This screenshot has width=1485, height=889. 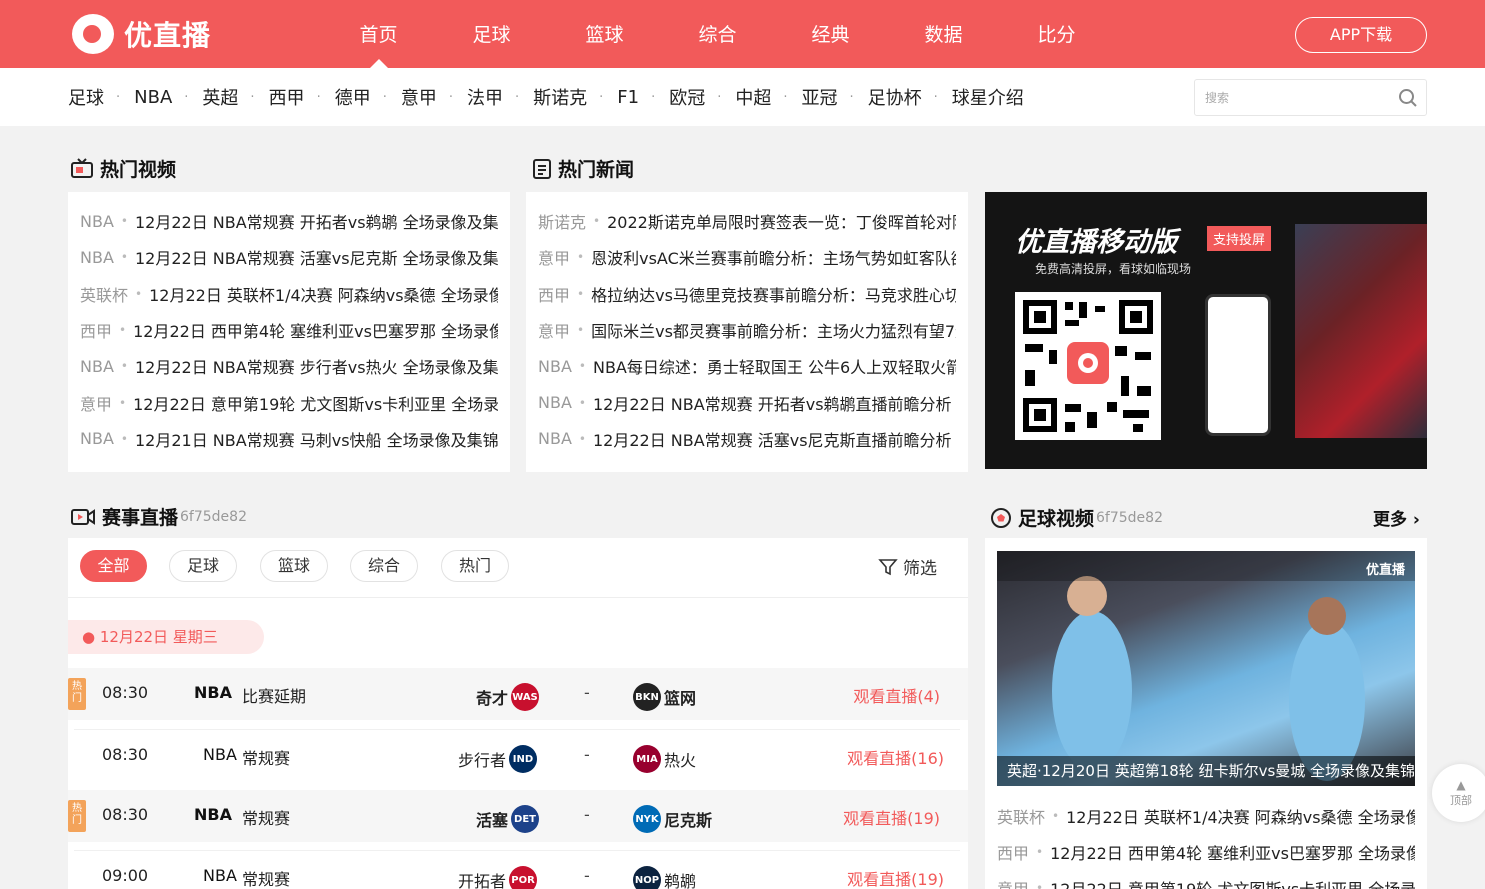 I want to click on more-link: 更多 ›, so click(x=1396, y=517).